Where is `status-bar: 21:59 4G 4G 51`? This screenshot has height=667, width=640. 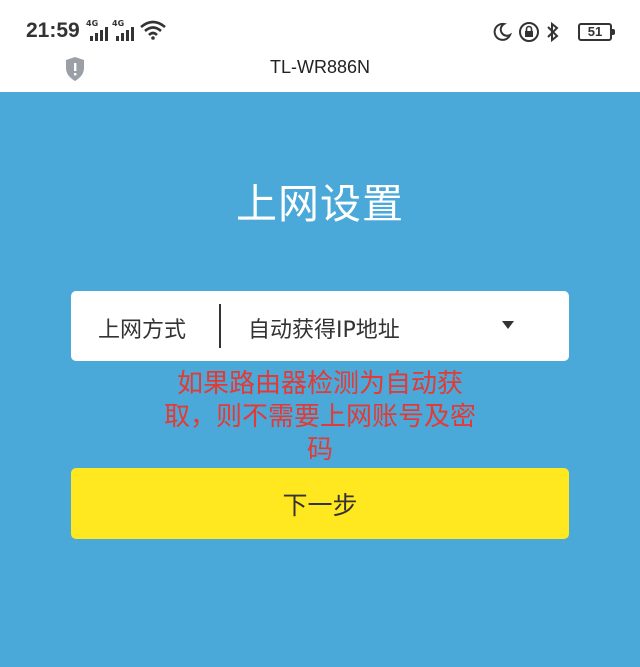 status-bar: 21:59 4G 4G 51 is located at coordinates (320, 26).